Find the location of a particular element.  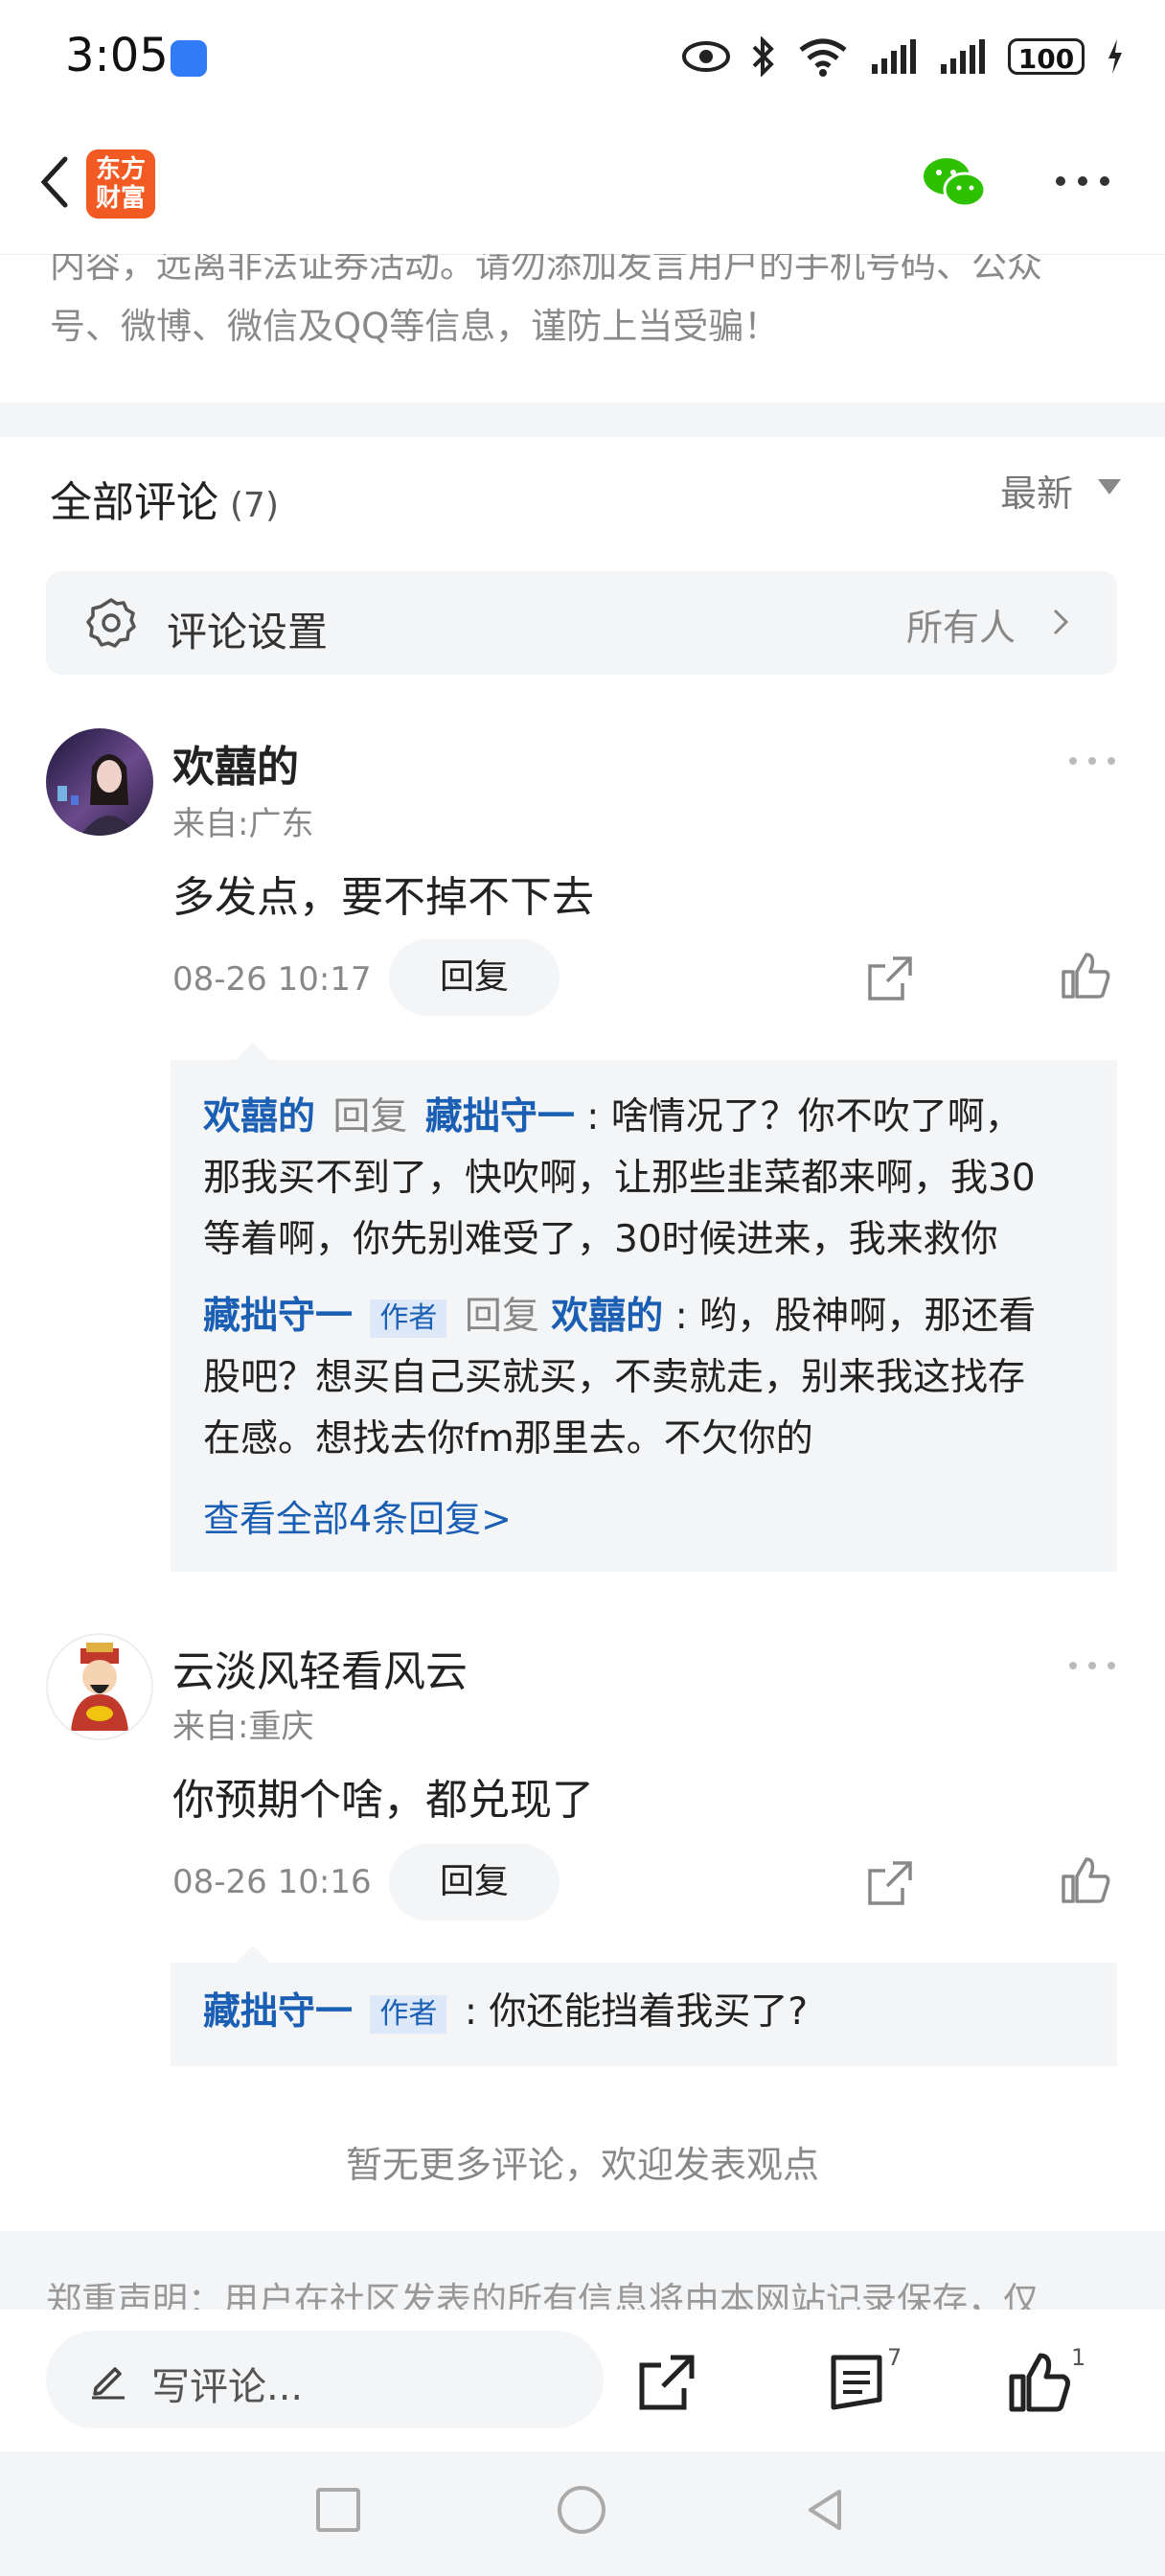

settings-label: 评论设置 is located at coordinates (248, 632).